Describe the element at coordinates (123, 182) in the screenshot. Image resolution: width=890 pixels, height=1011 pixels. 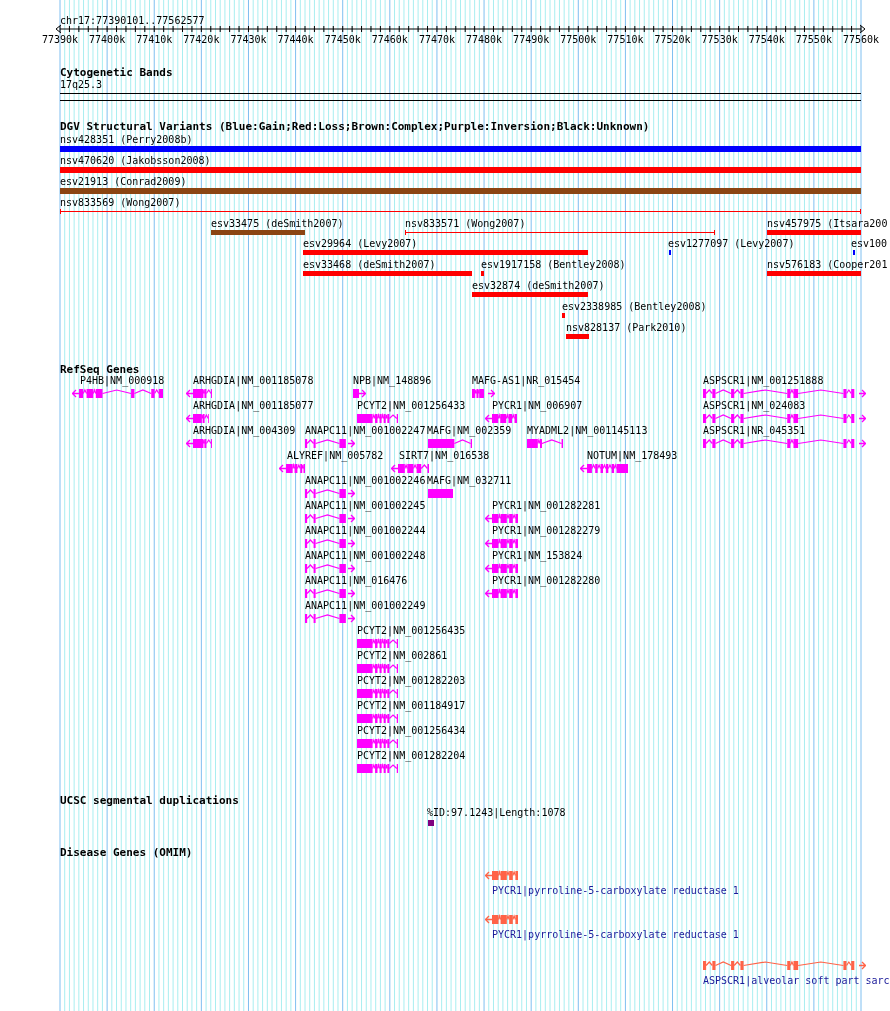
I see `variant-label: esv21913 (Conrad2009)` at that location.